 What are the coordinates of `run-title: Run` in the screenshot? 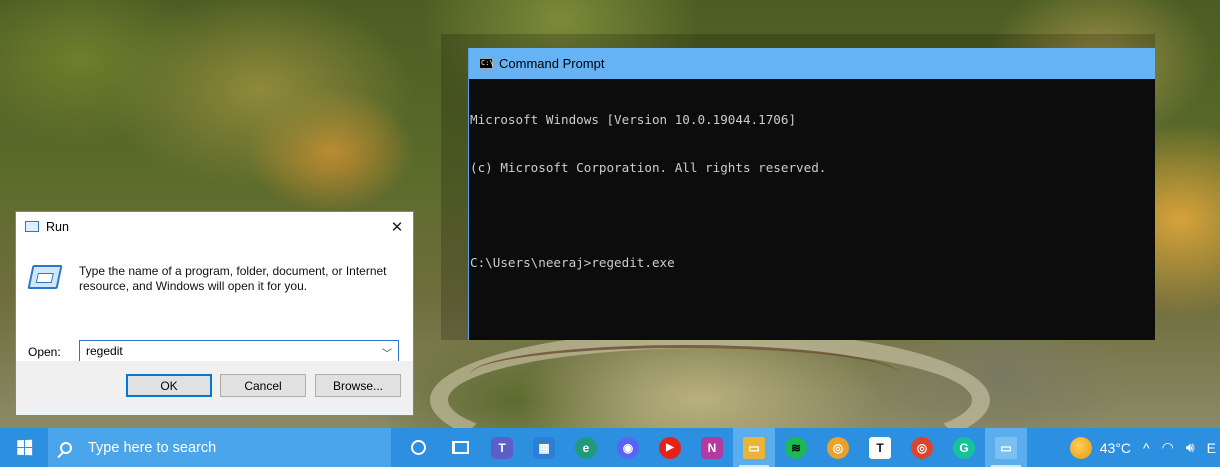 It's located at (57, 226).